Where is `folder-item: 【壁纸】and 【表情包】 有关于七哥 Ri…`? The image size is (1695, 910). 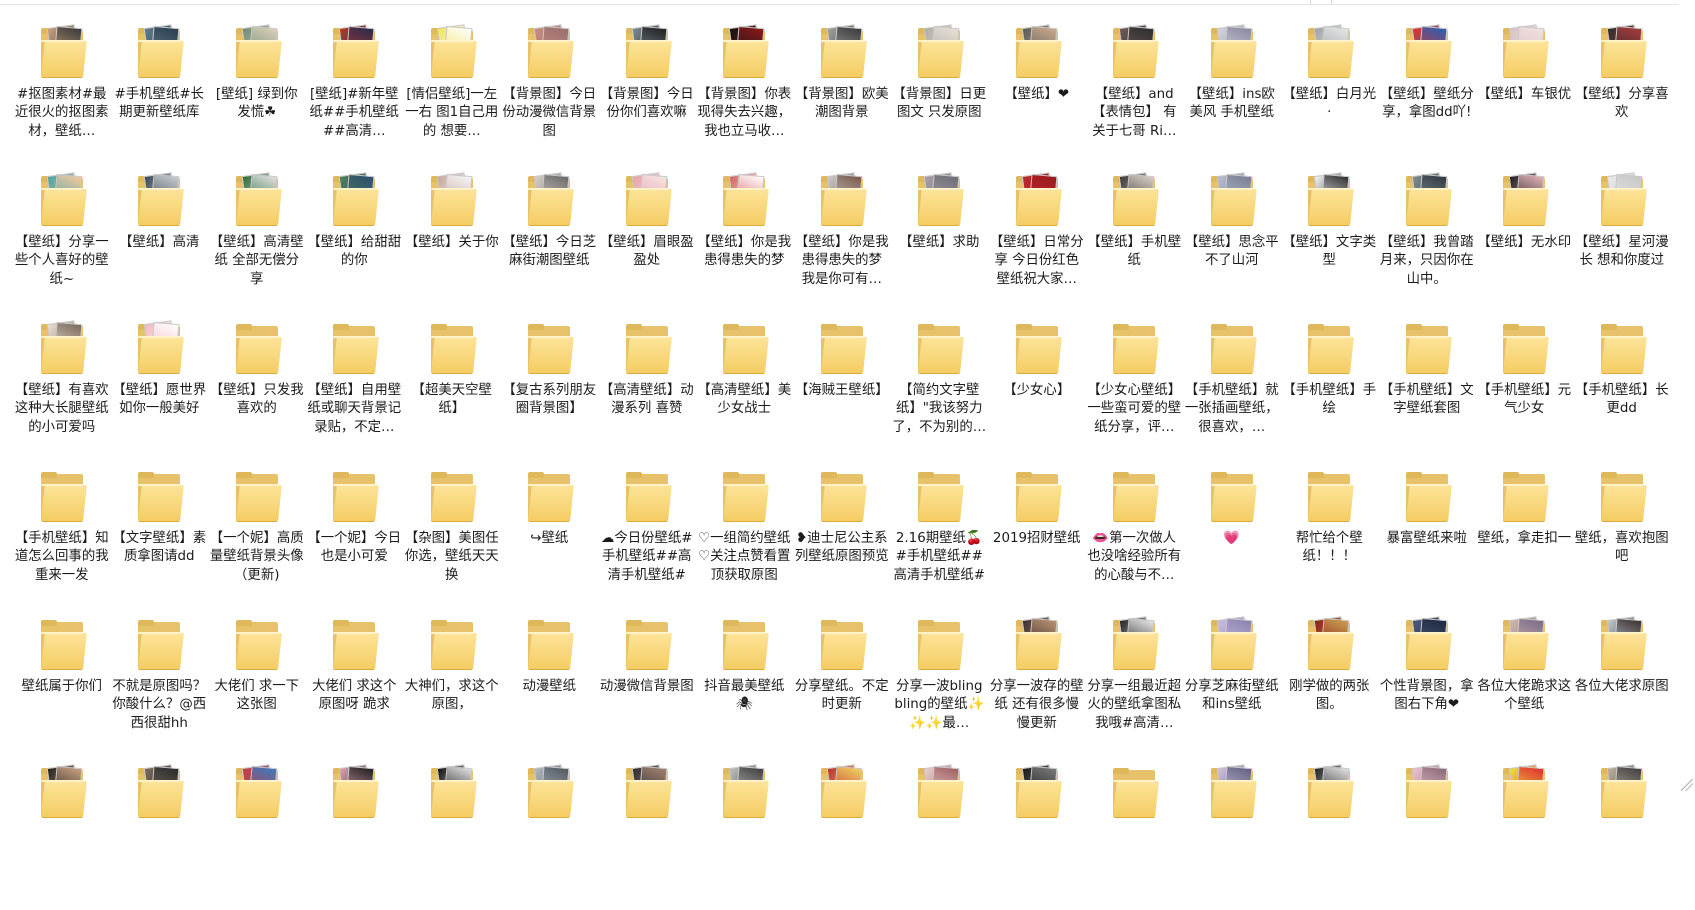
folder-item: 【壁纸】and 【表情包】 有关于七哥 Ri… is located at coordinates (1135, 96).